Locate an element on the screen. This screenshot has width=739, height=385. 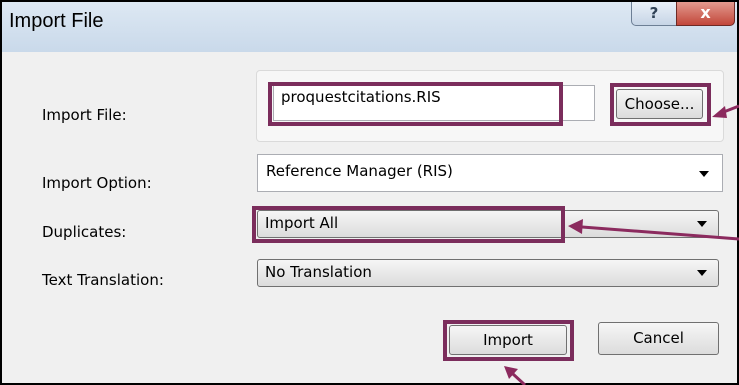
help-button: ? is located at coordinates (654, 14).